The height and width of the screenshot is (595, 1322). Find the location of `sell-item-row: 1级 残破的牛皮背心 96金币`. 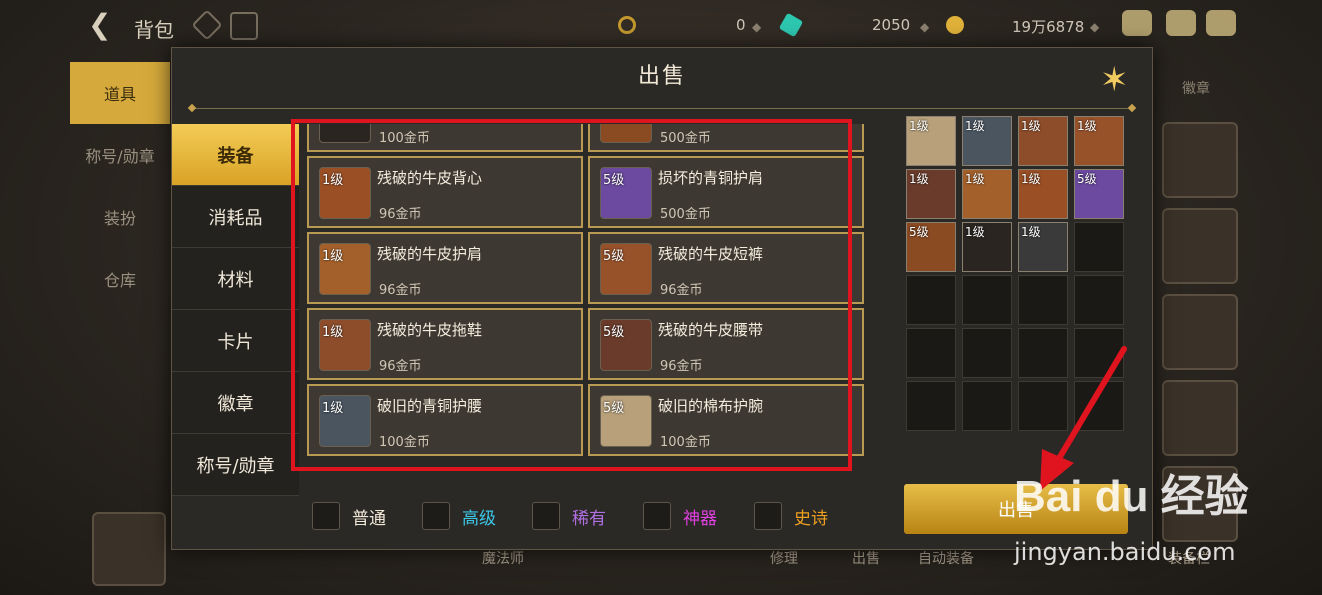

sell-item-row: 1级 残破的牛皮背心 96金币 is located at coordinates (445, 192).